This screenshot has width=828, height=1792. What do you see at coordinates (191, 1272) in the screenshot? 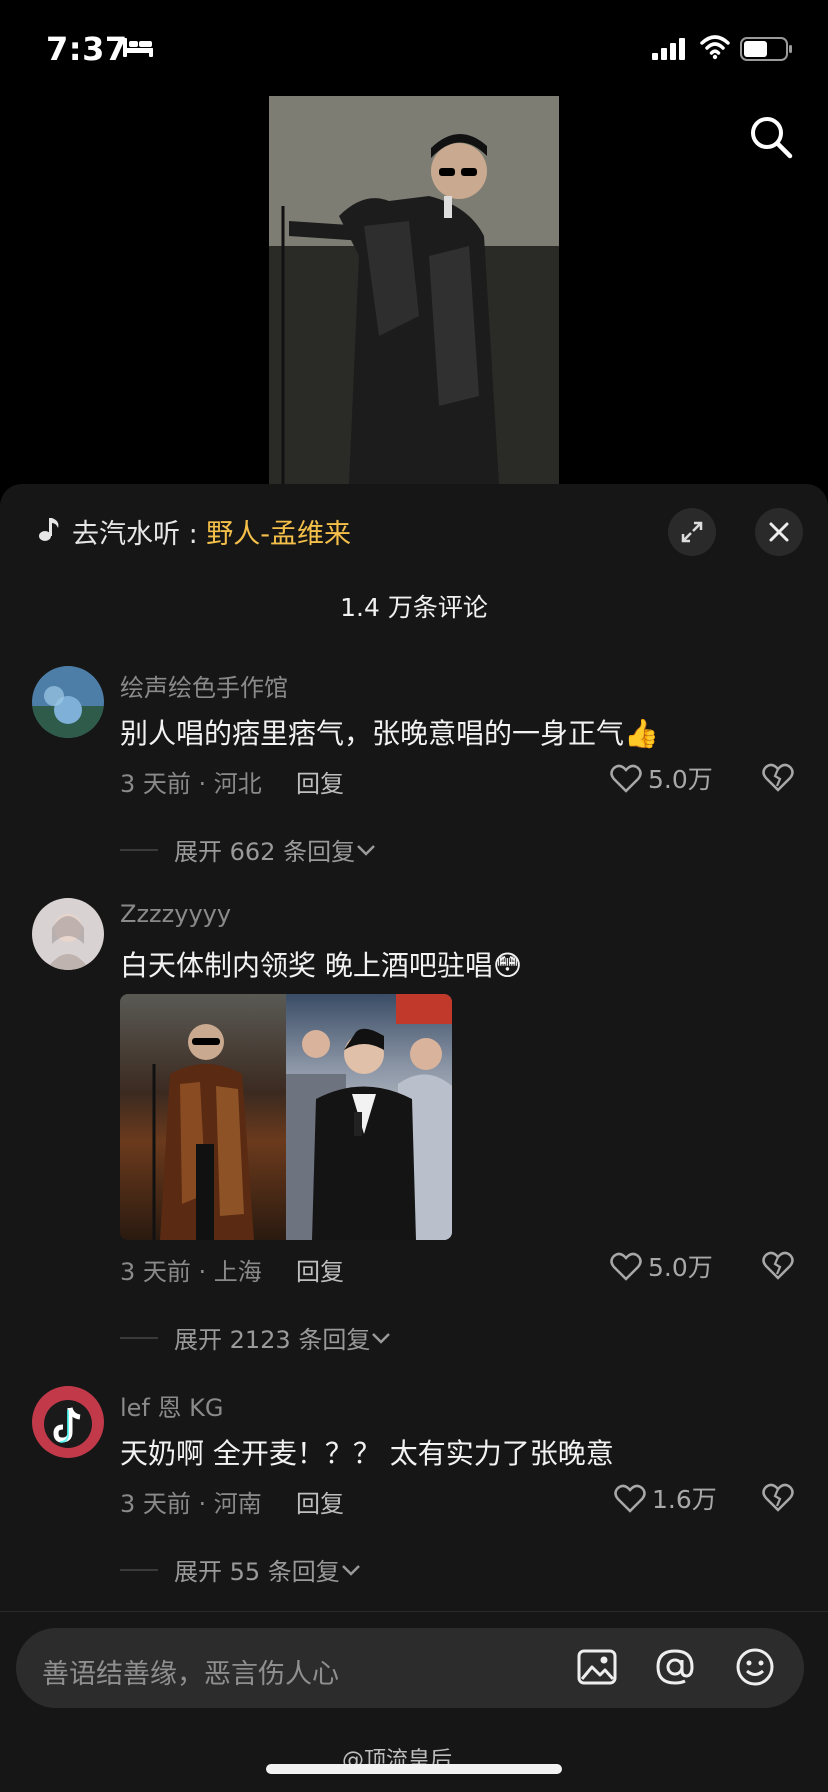
I see `comment-time-location: 3 天前 · 上海` at bounding box center [191, 1272].